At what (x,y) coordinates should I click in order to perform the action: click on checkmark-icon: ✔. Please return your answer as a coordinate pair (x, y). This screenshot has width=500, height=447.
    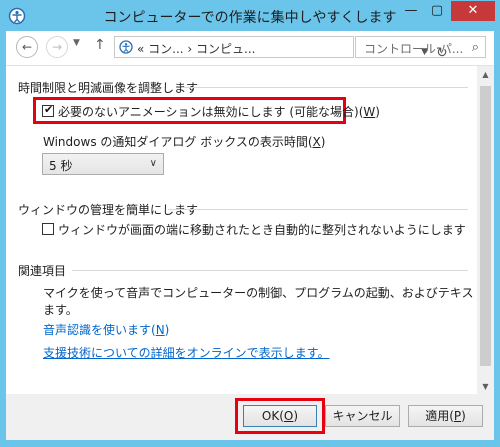
    Looking at the image, I should click on (49, 109).